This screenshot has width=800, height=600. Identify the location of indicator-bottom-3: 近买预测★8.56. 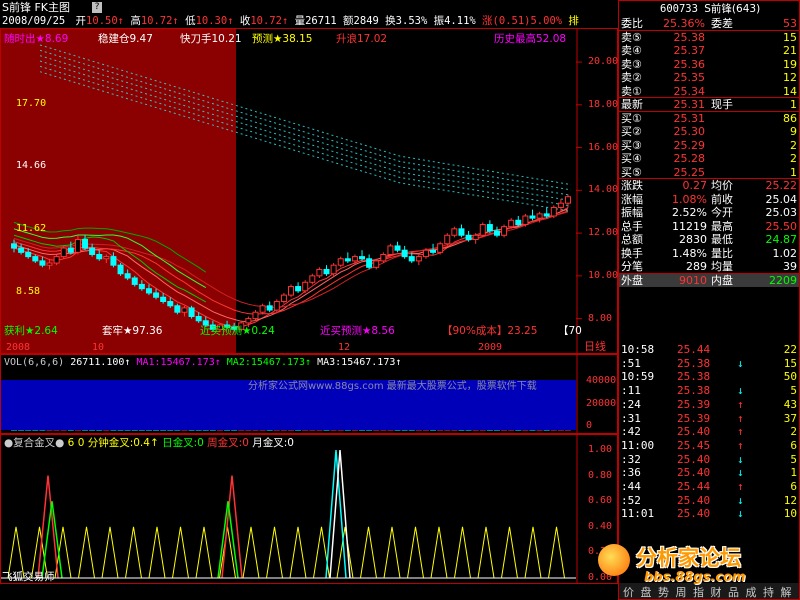
(357, 331).